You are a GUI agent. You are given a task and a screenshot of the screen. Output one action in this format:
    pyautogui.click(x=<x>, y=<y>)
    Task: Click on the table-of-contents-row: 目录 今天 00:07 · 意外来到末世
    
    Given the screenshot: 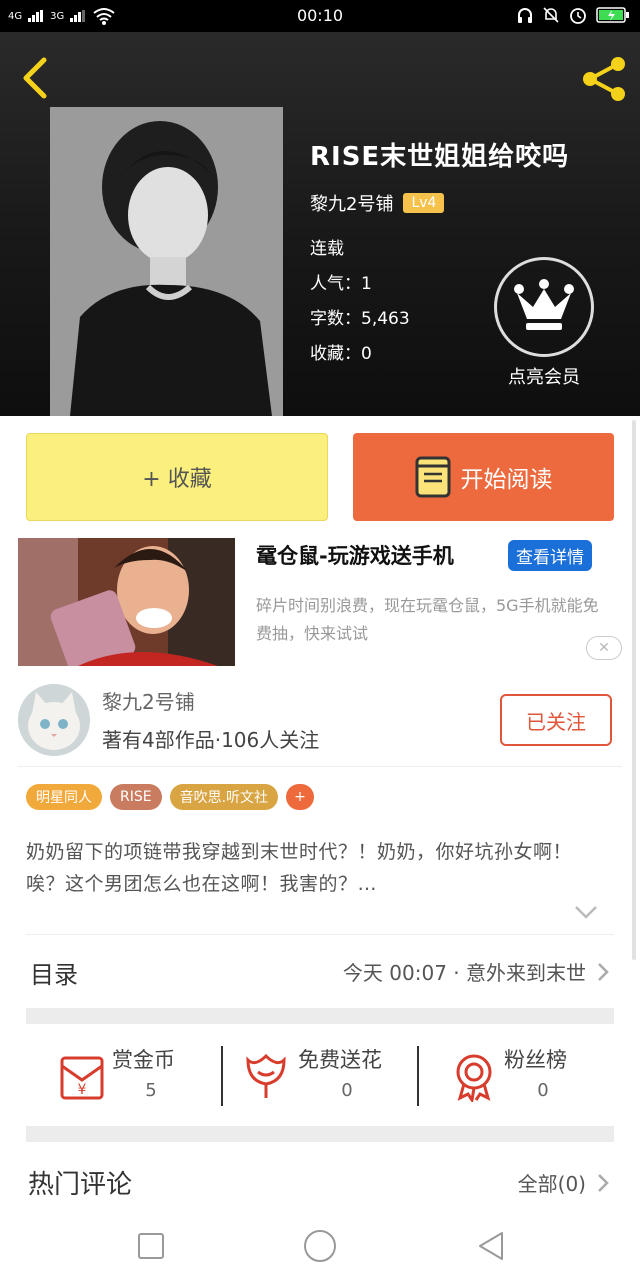 What is the action you would take?
    pyautogui.click(x=320, y=970)
    